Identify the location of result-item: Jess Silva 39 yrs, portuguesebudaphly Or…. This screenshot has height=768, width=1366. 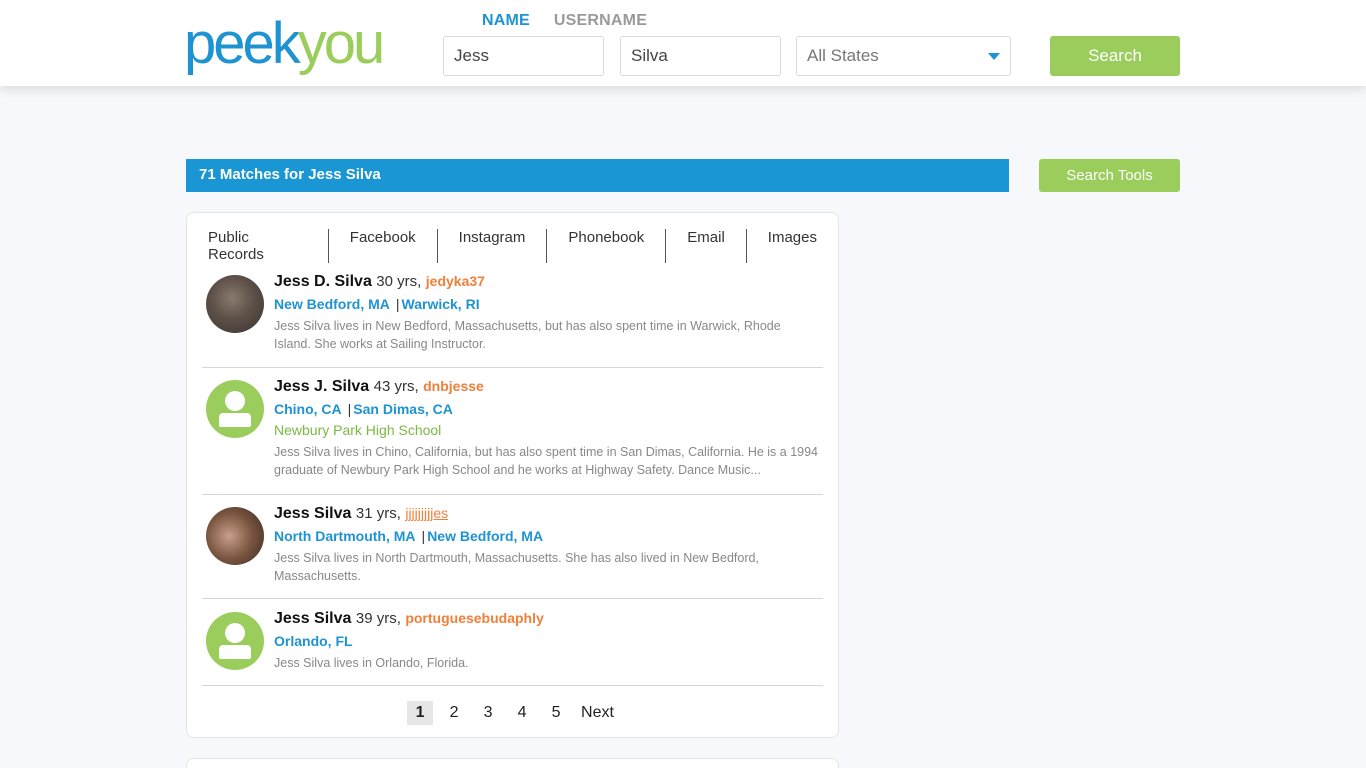
(512, 648).